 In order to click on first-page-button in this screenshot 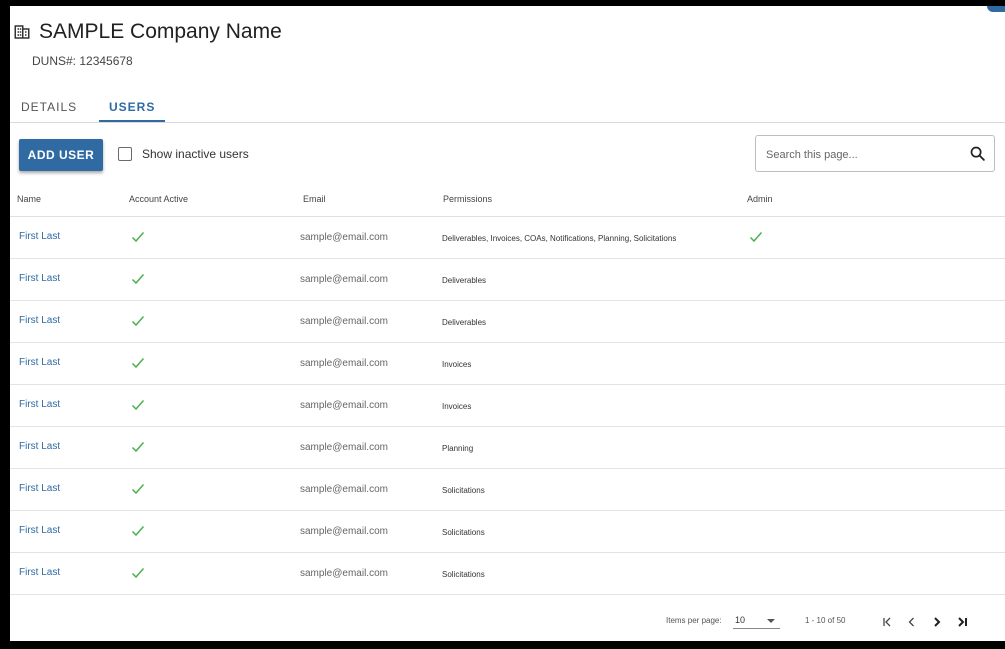, I will do `click(888, 622)`.